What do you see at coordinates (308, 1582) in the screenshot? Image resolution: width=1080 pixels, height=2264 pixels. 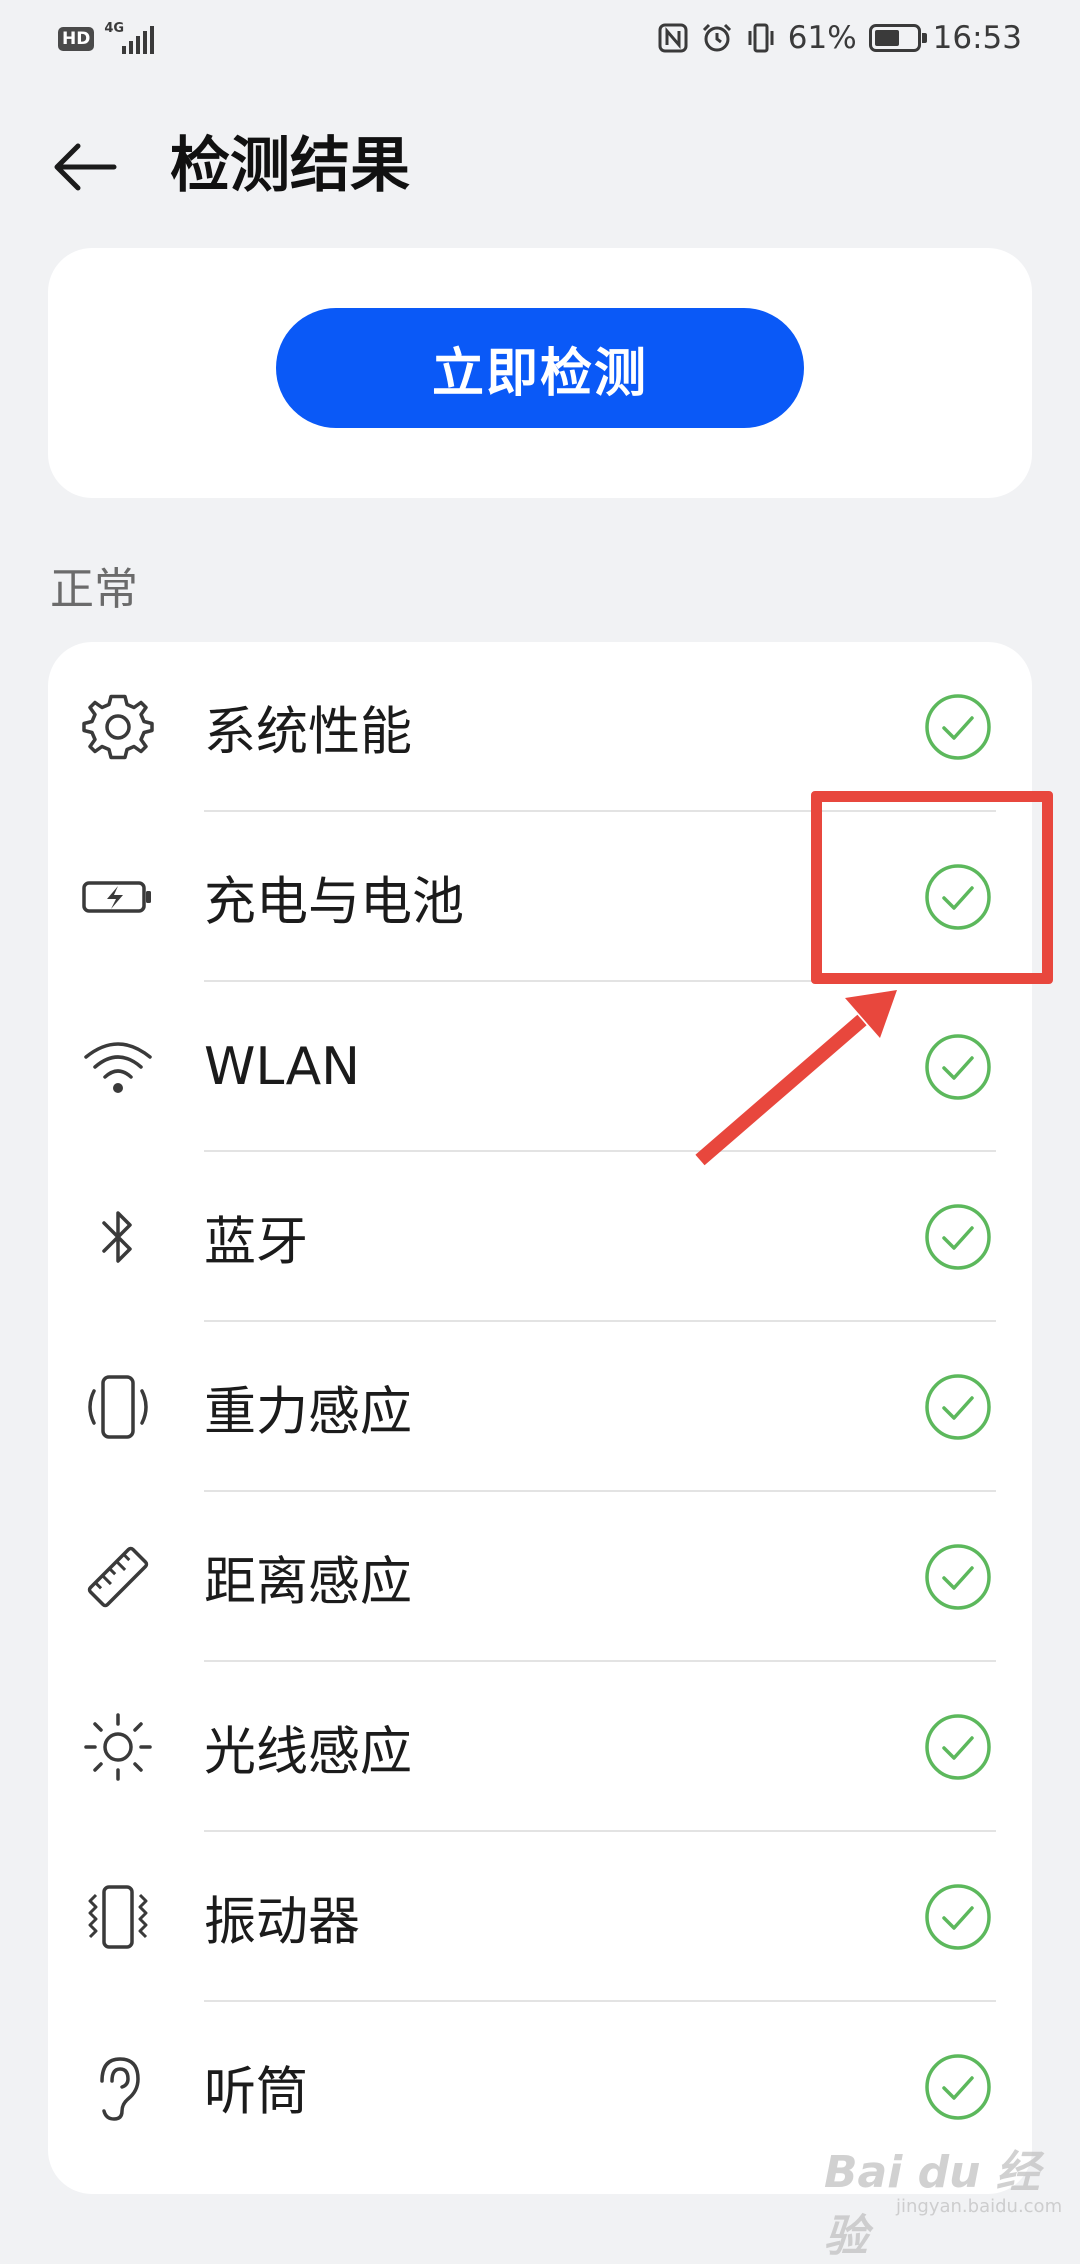 I see `item-label: 距离感应` at bounding box center [308, 1582].